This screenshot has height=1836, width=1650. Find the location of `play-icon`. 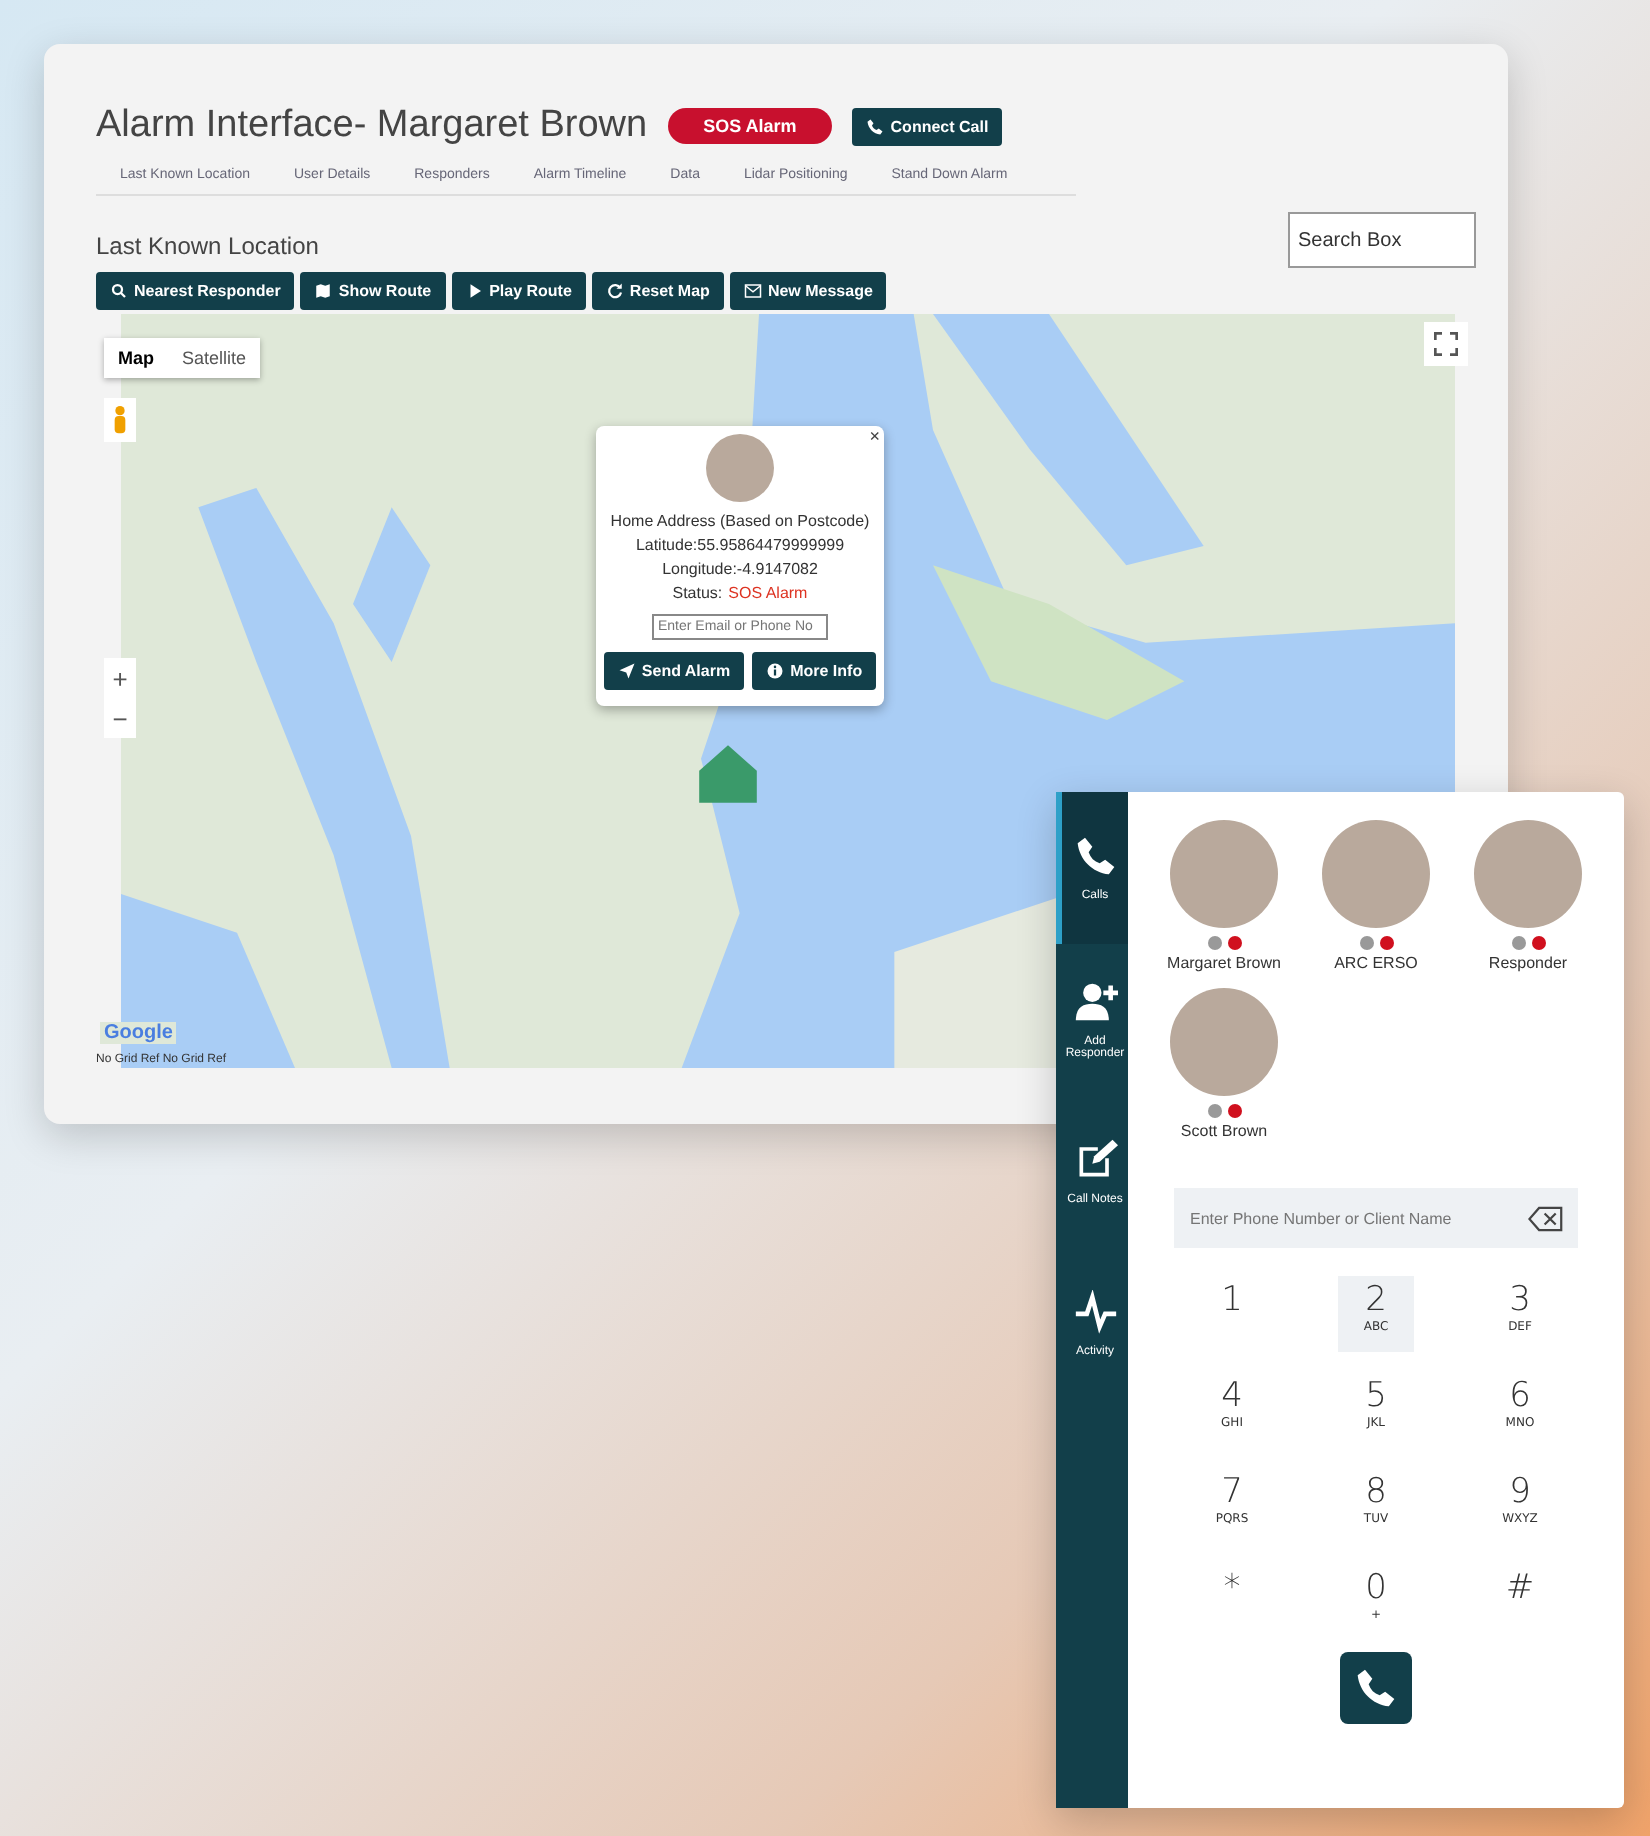

play-icon is located at coordinates (474, 291).